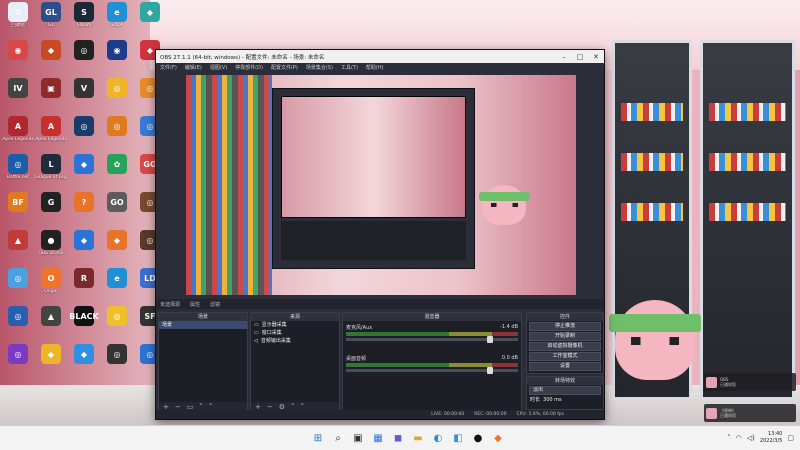  I want to click on source-item: ▭ 窗口采集, so click(295, 333).